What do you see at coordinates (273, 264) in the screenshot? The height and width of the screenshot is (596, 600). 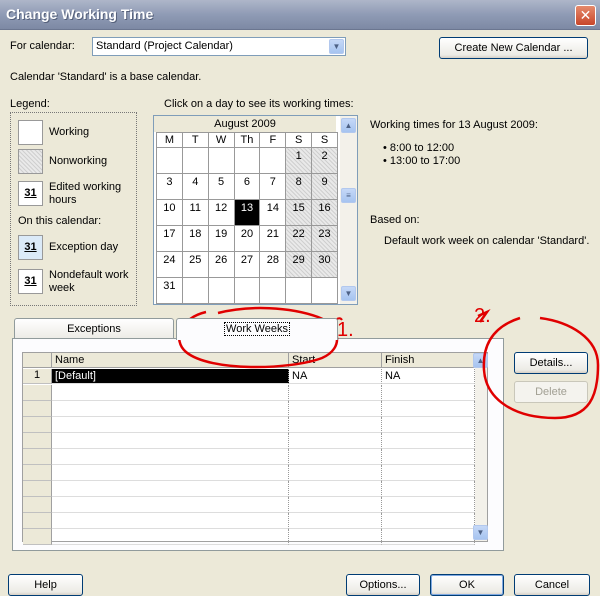 I see `calendar-day: 28` at bounding box center [273, 264].